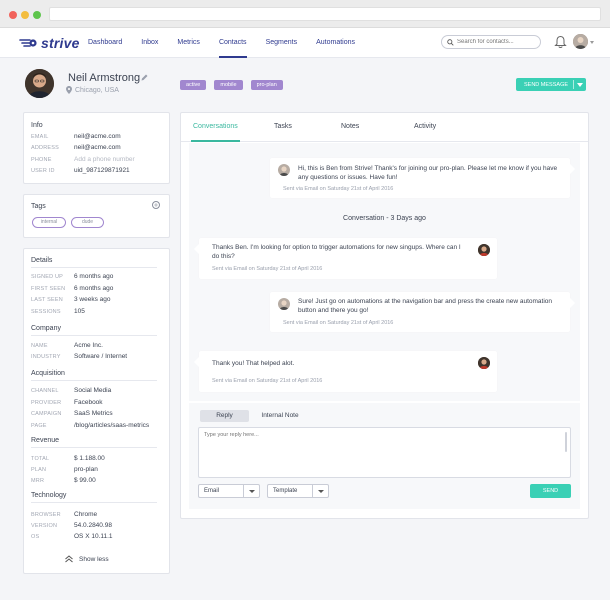 The width and height of the screenshot is (610, 600). I want to click on technology-label: OS, so click(35, 537).